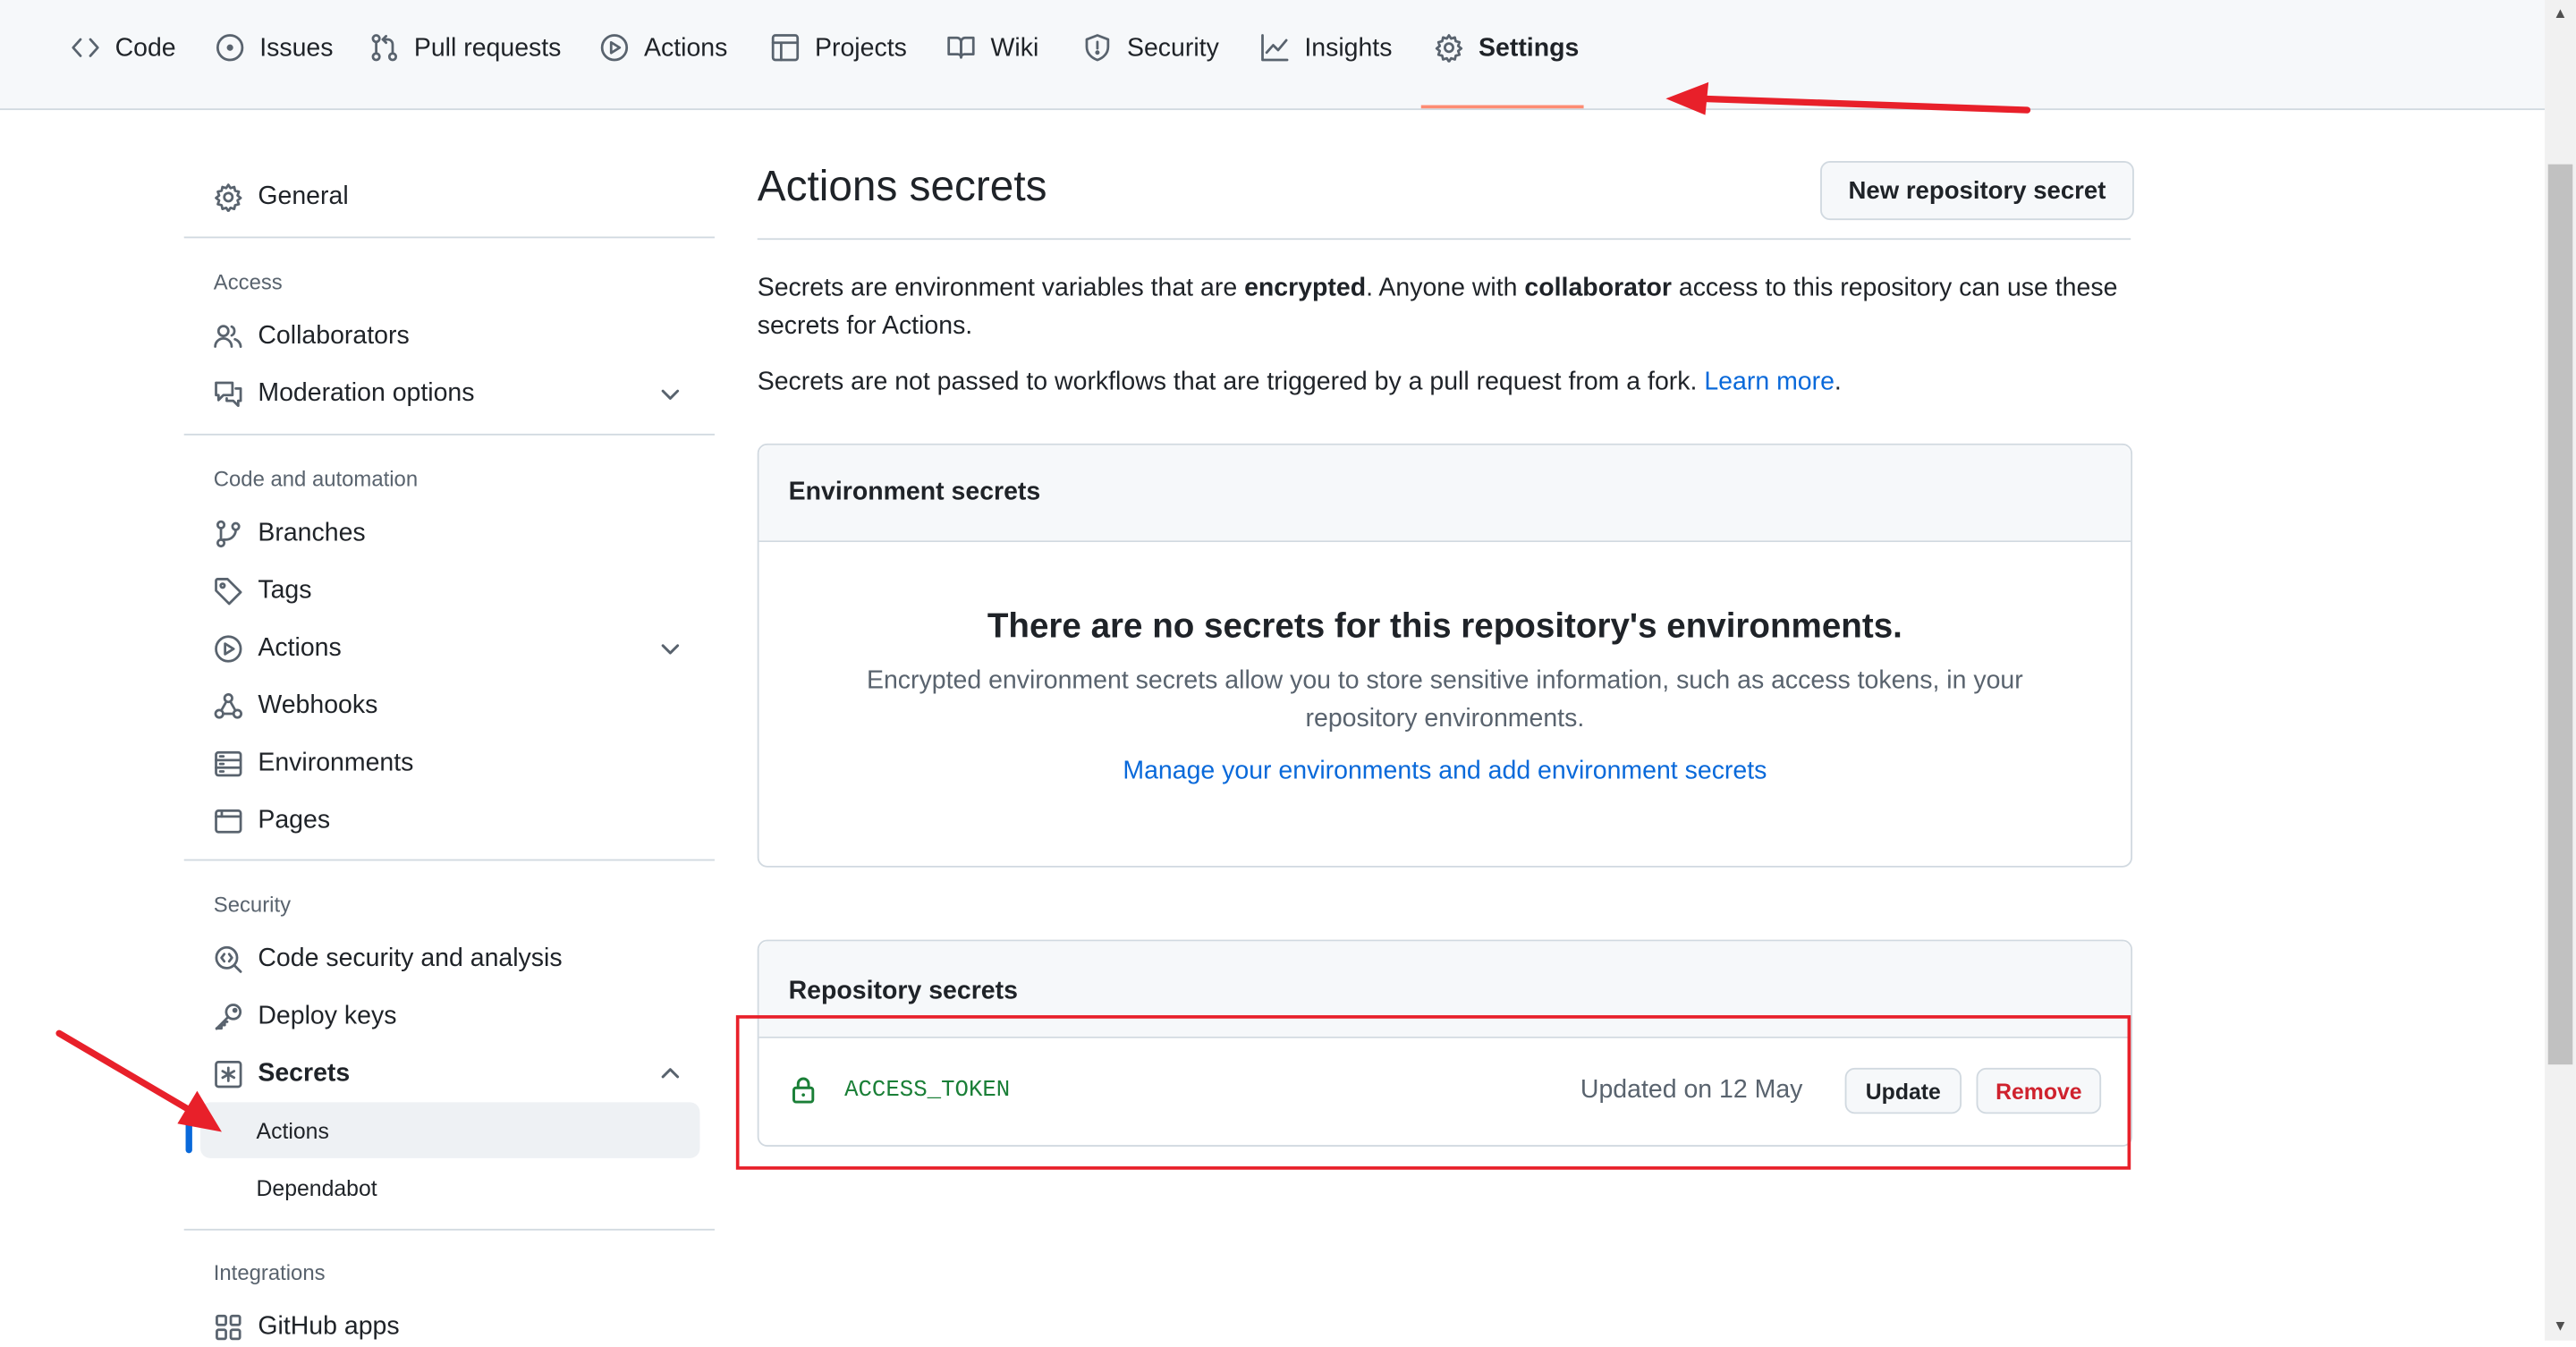 This screenshot has width=2576, height=1347. What do you see at coordinates (228, 763) in the screenshot?
I see `server-icon` at bounding box center [228, 763].